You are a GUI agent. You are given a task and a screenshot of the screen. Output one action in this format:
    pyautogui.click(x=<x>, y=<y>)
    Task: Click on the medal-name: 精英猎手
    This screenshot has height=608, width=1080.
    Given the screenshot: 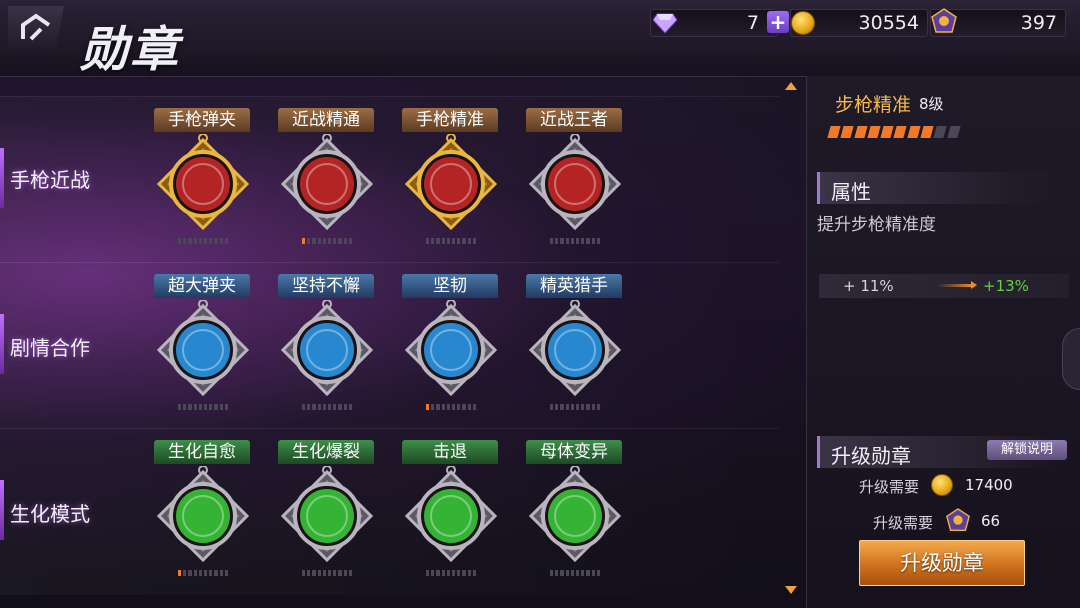 What is the action you would take?
    pyautogui.click(x=574, y=286)
    